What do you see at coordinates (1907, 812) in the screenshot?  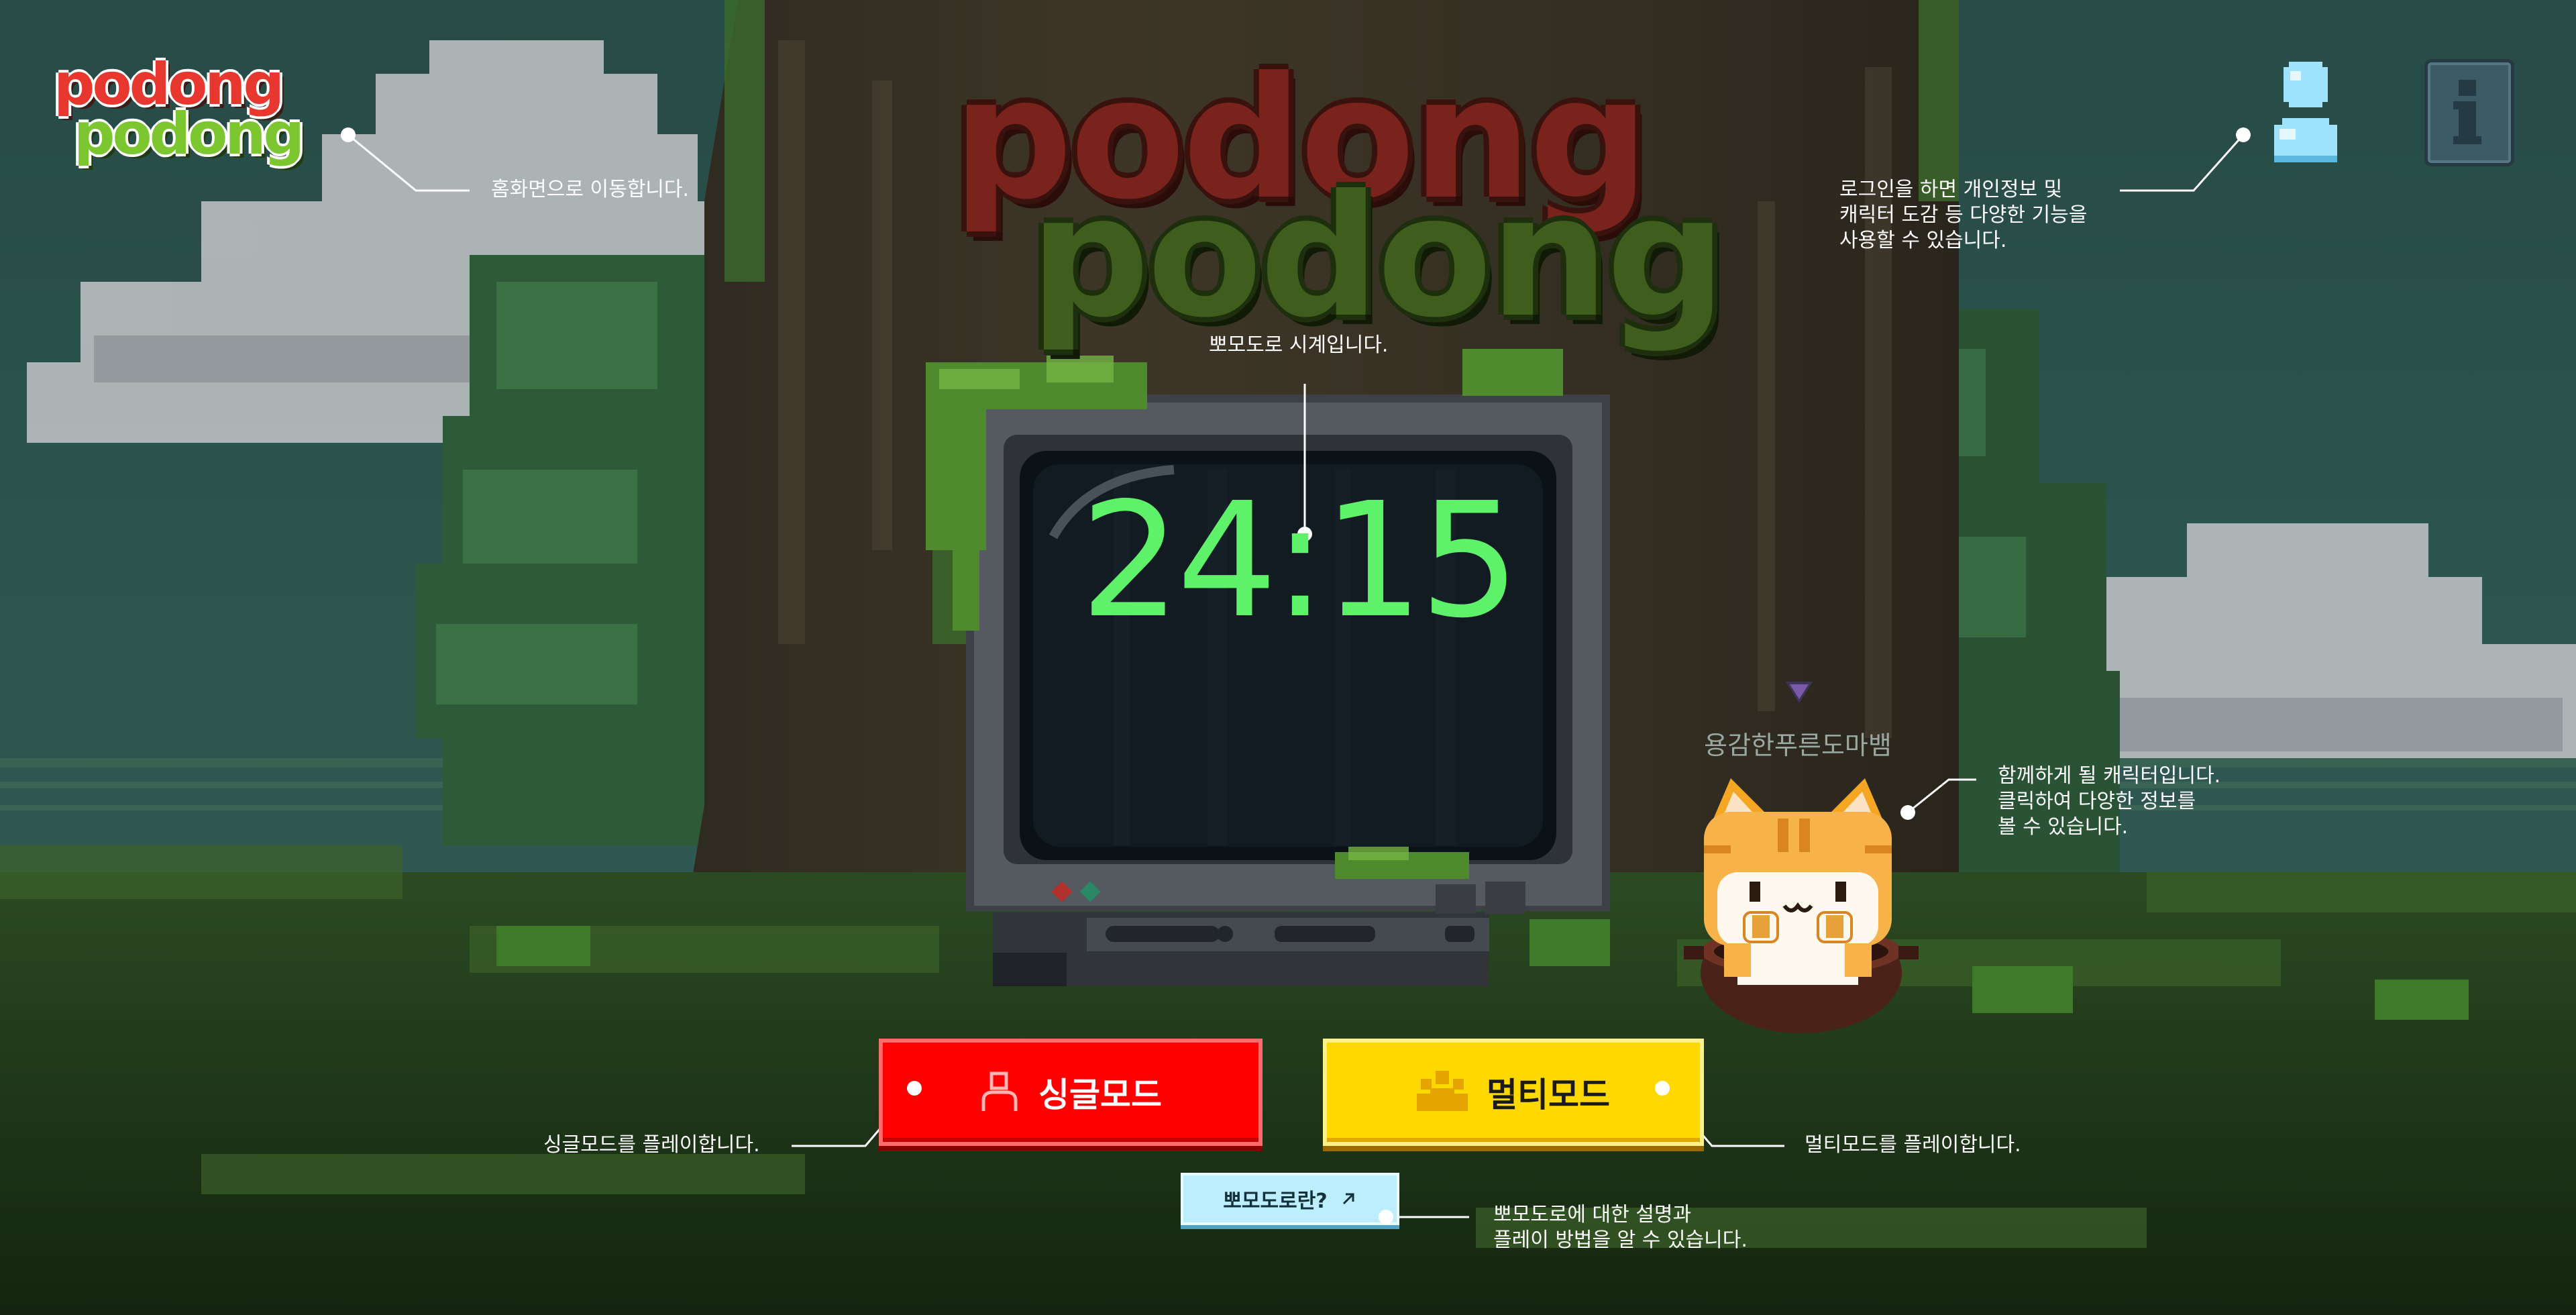 I see `character-annotation-dot` at bounding box center [1907, 812].